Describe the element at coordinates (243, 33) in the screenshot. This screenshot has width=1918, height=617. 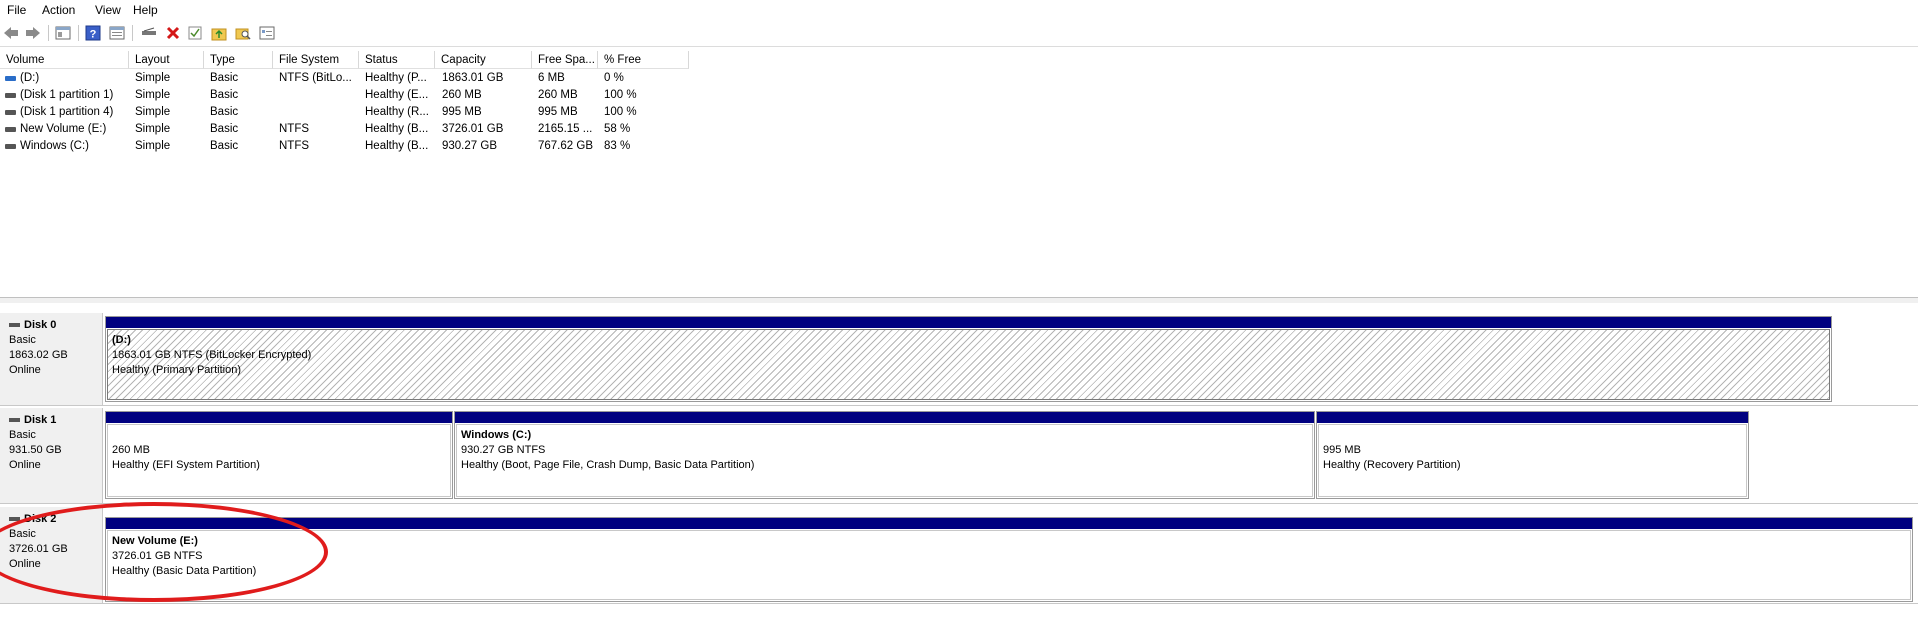
I see `search-folder-icon` at that location.